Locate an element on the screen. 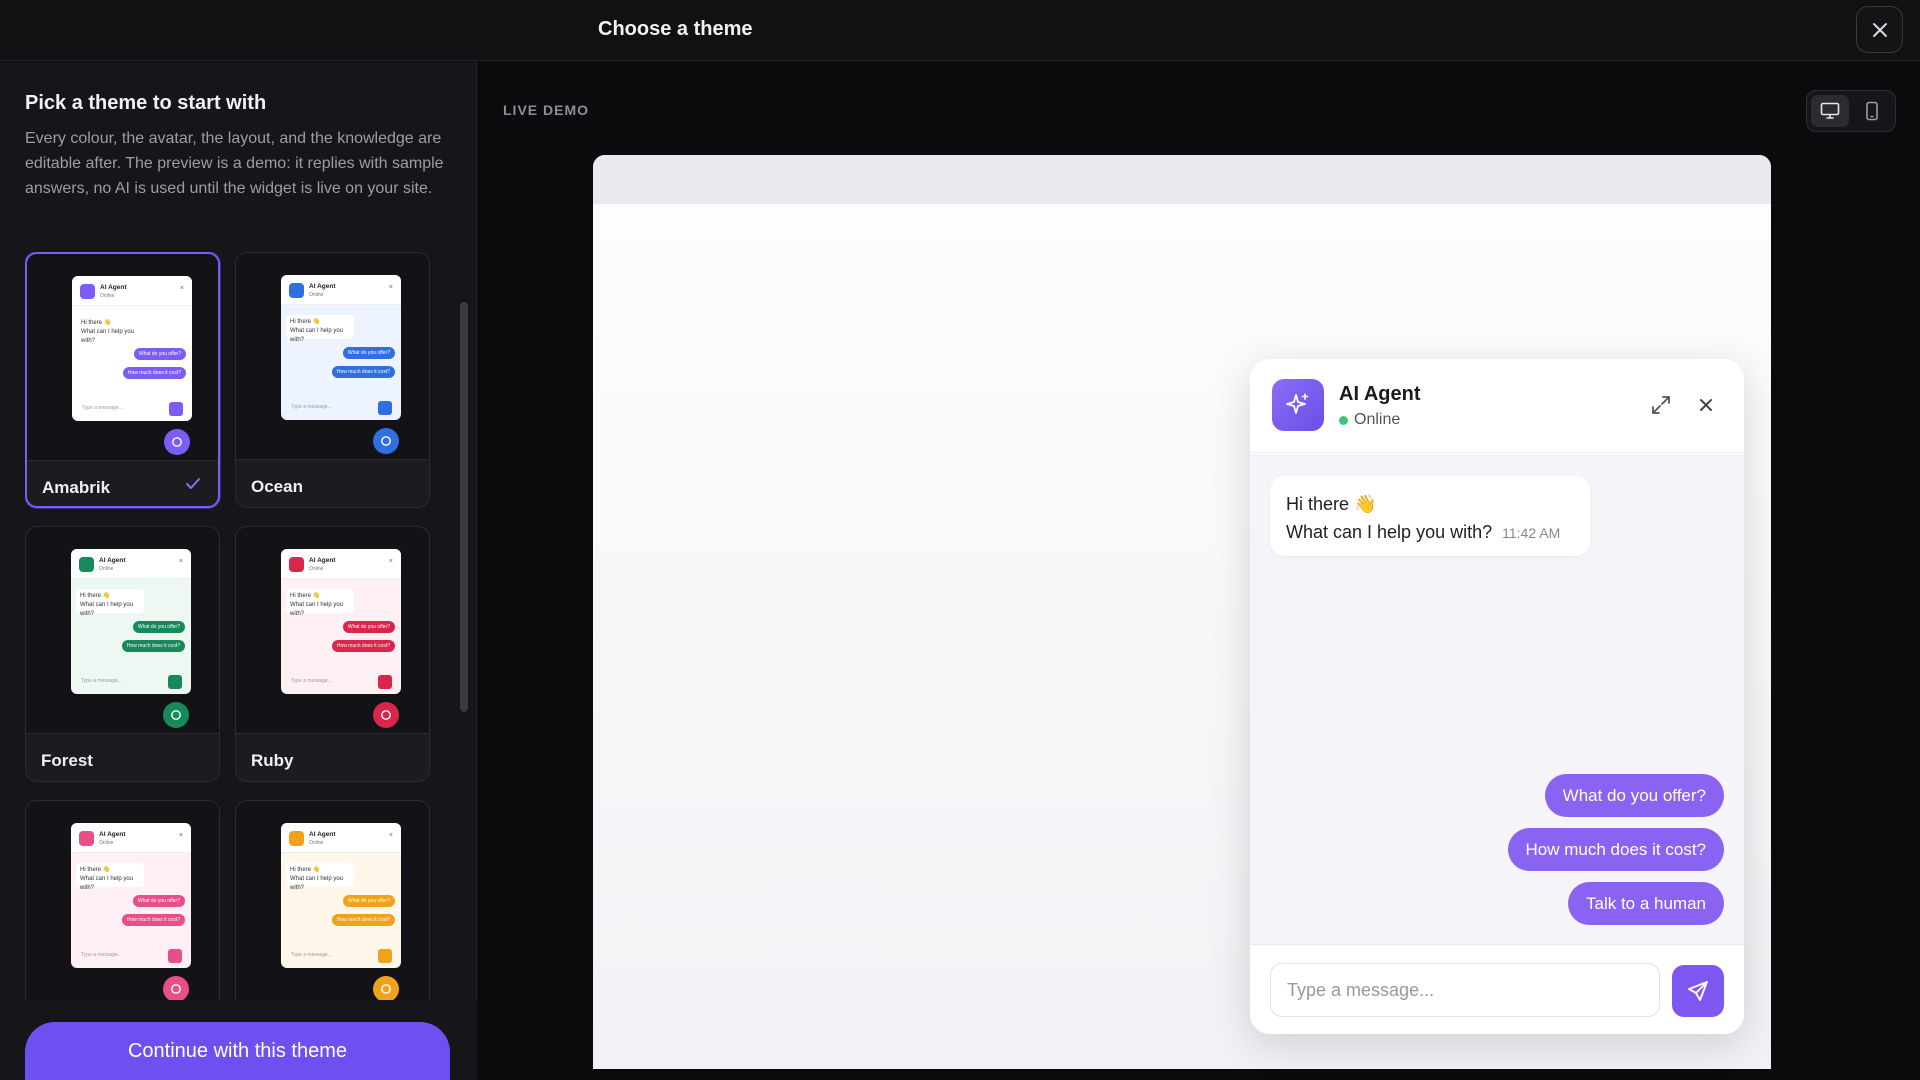 The height and width of the screenshot is (1080, 1920). close-dialog-button is located at coordinates (1879, 29).